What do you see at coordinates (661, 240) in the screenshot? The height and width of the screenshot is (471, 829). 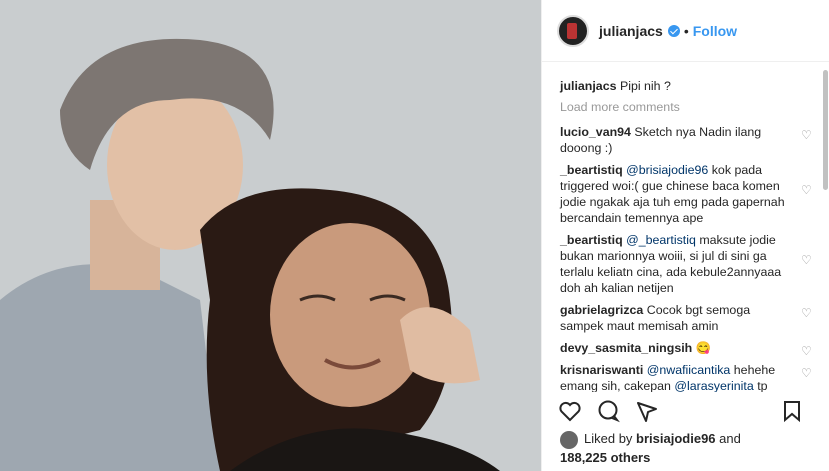 I see `comment-mention: @_beartistiq` at bounding box center [661, 240].